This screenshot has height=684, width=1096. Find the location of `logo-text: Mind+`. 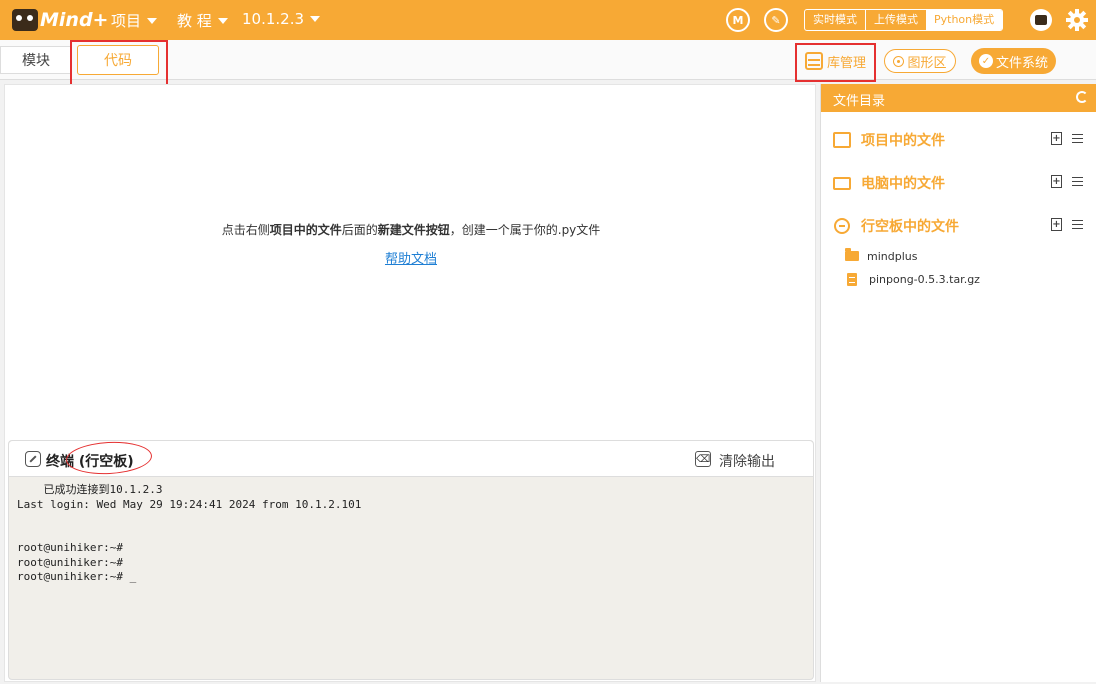

logo-text: Mind+ is located at coordinates (74, 20).